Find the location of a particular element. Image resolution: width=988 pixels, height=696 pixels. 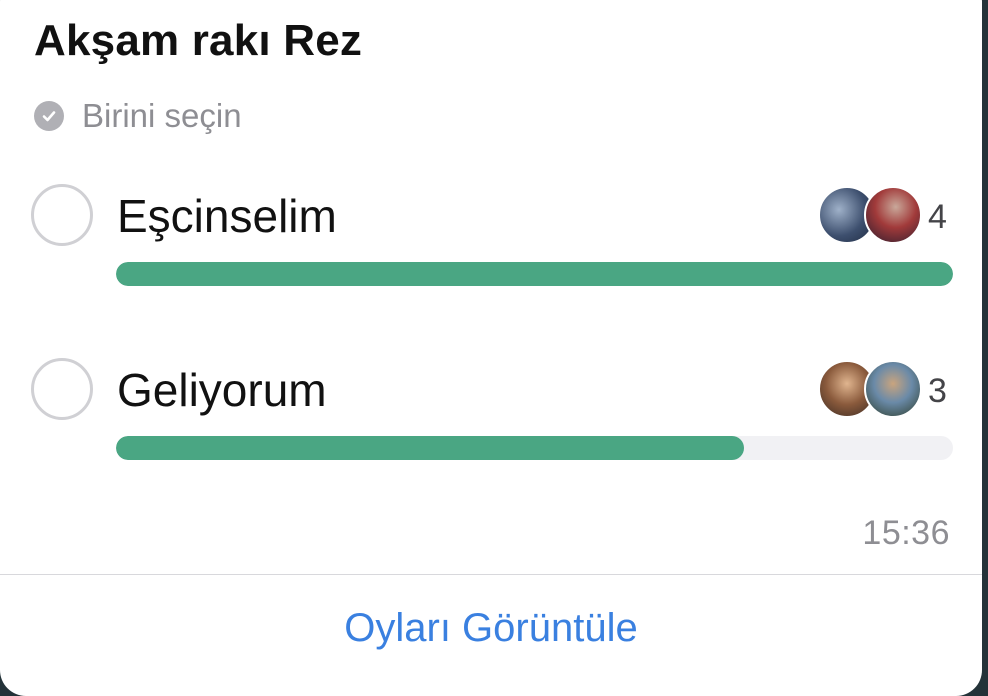

poll-subtitle: Birini seçin is located at coordinates (162, 115).